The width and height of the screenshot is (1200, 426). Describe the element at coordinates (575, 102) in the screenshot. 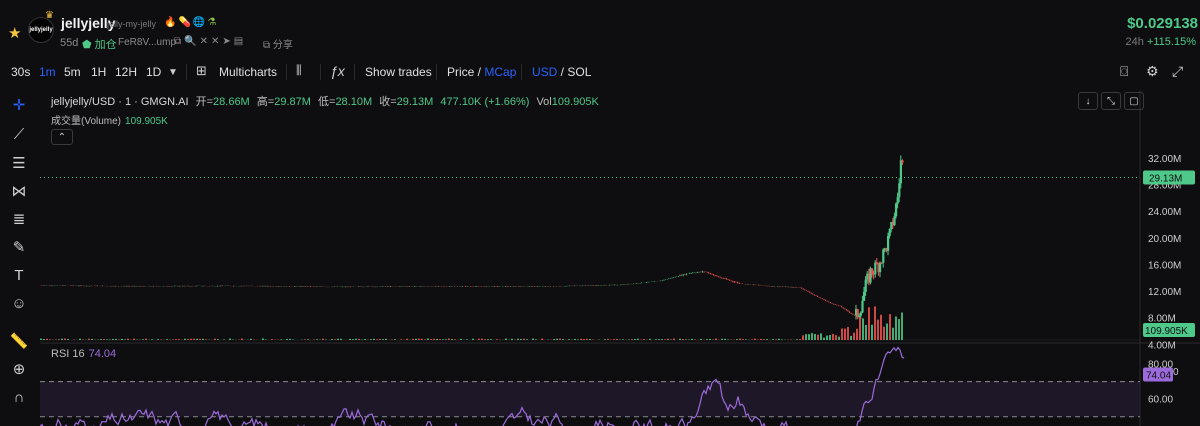

I see `vol-value: 109.905K` at that location.